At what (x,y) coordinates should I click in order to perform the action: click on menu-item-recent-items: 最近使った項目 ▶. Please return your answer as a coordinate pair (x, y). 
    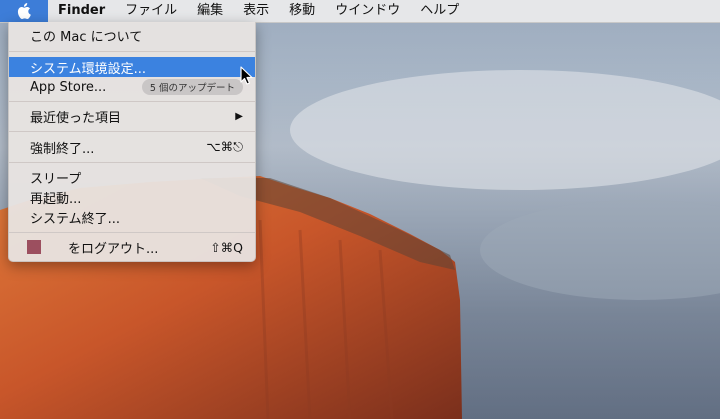
    Looking at the image, I should click on (132, 116).